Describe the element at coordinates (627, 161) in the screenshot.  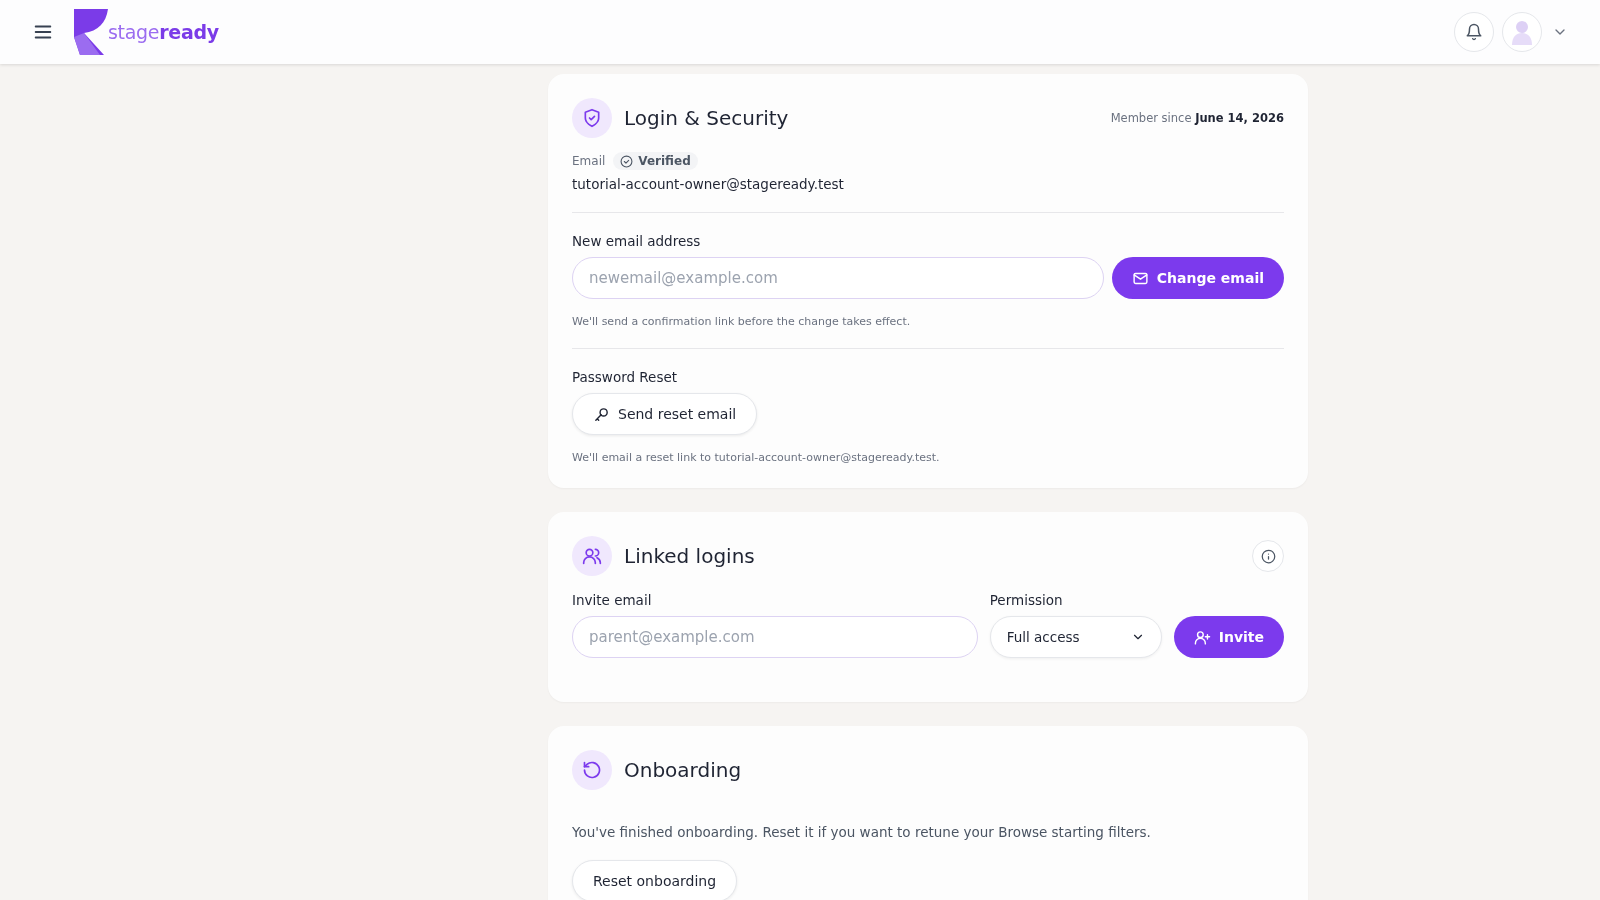
I see `check-circle-icon` at that location.